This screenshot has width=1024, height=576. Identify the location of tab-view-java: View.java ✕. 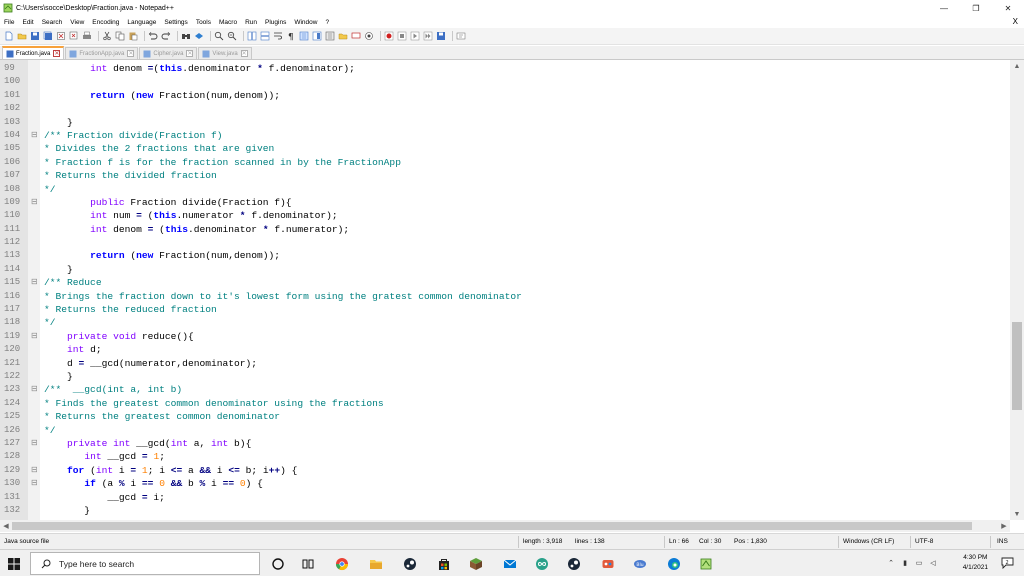
(225, 53).